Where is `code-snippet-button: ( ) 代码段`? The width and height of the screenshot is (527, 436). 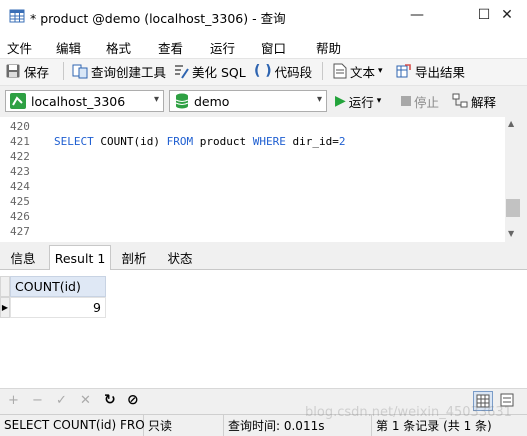
code-snippet-button: ( ) 代码段 is located at coordinates (283, 71).